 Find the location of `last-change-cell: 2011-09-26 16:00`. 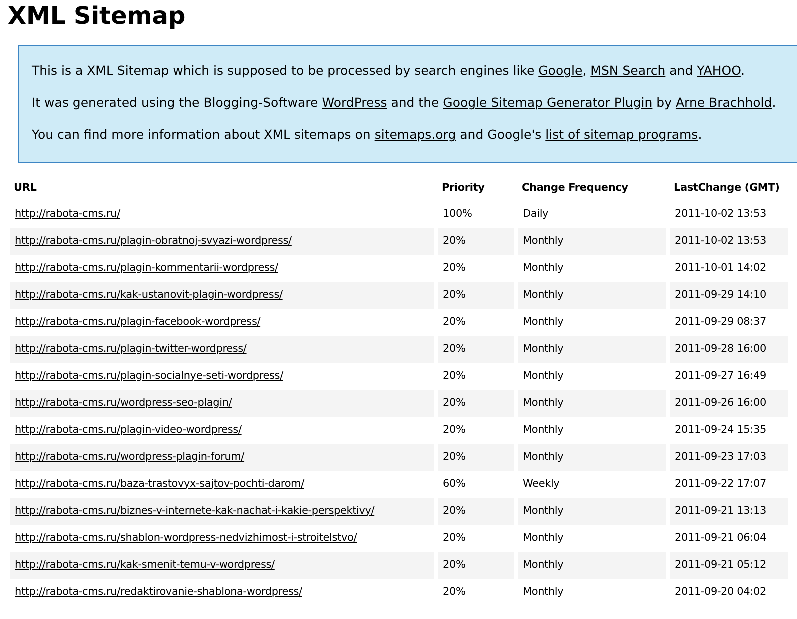

last-change-cell: 2011-09-26 16:00 is located at coordinates (729, 403).